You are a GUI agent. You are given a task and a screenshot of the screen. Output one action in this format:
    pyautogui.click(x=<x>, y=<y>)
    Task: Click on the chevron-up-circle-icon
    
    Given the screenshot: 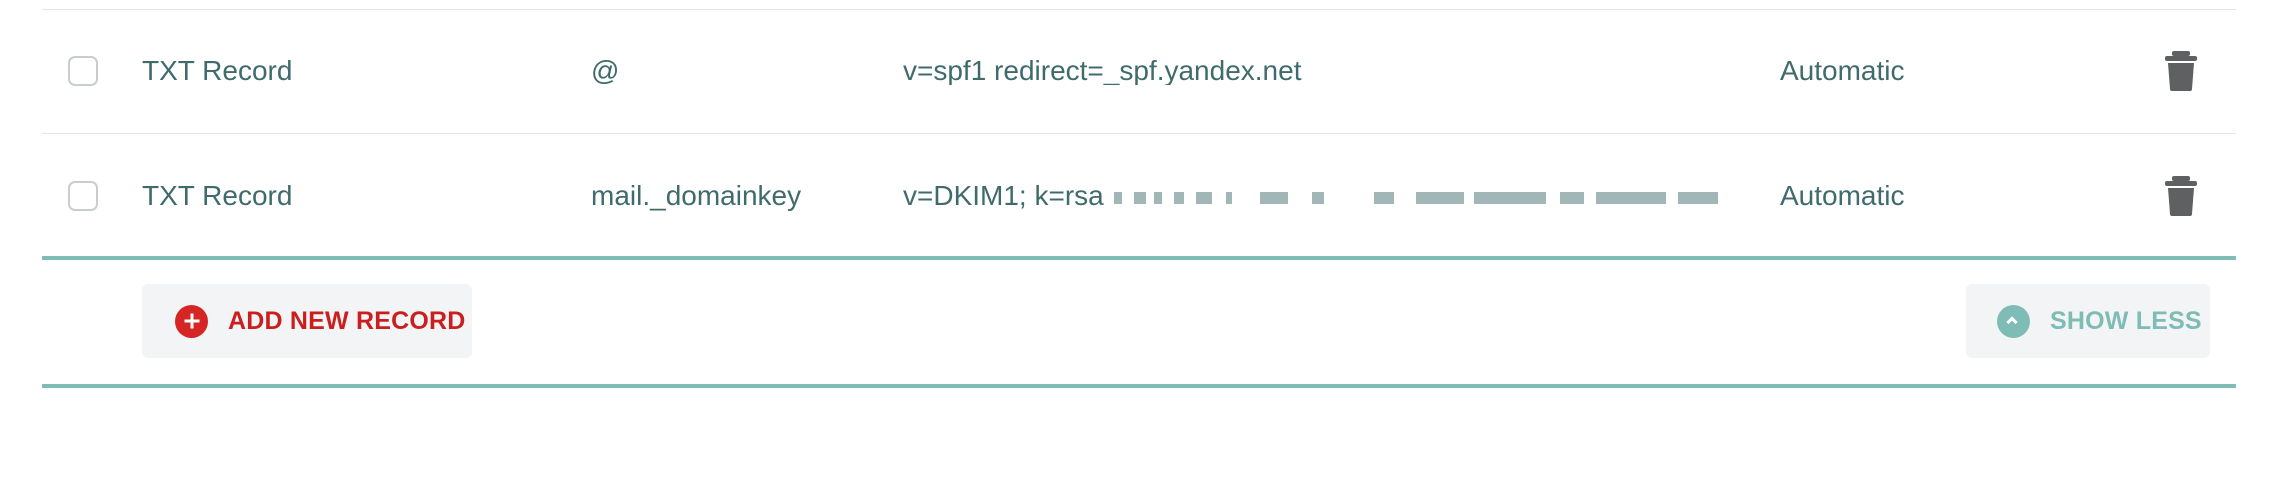 What is the action you would take?
    pyautogui.click(x=2013, y=321)
    